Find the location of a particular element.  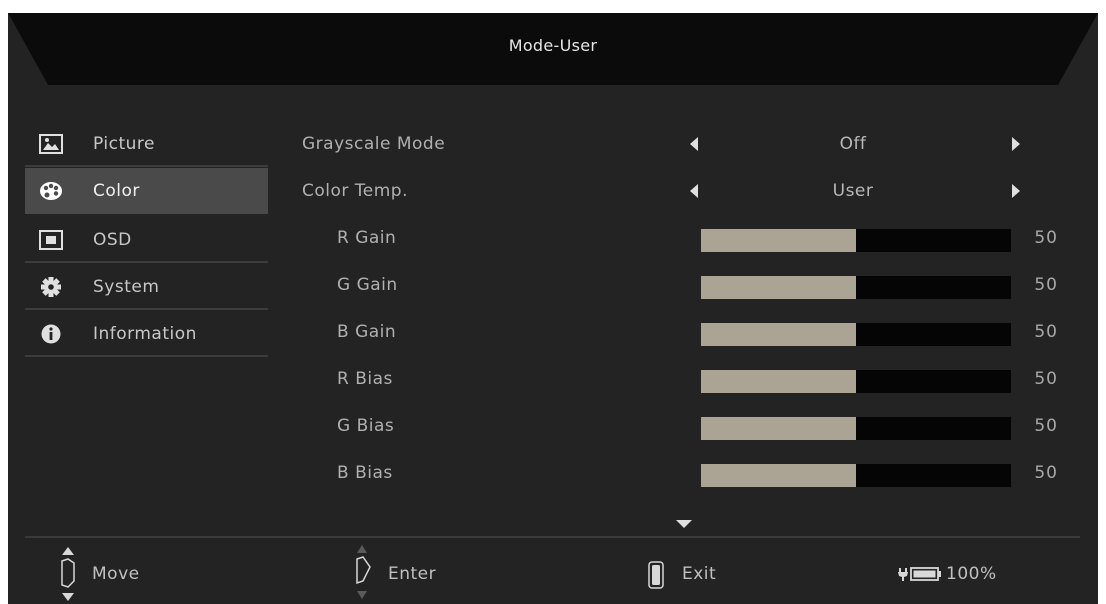

sidebar-item-information: Information is located at coordinates (146, 334).